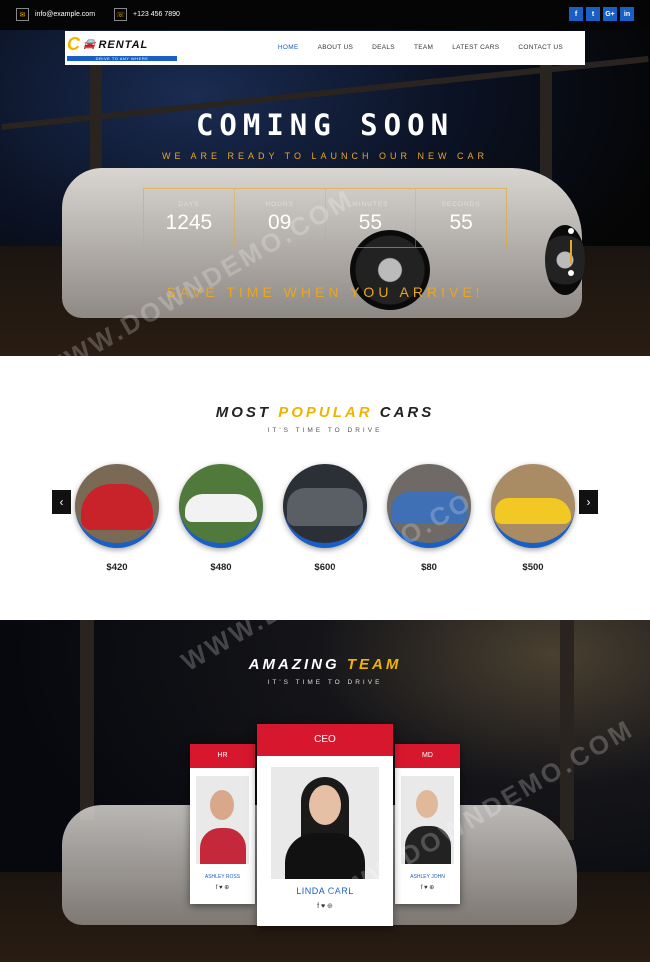  I want to click on nav-about-us: ABOUT US, so click(336, 47).